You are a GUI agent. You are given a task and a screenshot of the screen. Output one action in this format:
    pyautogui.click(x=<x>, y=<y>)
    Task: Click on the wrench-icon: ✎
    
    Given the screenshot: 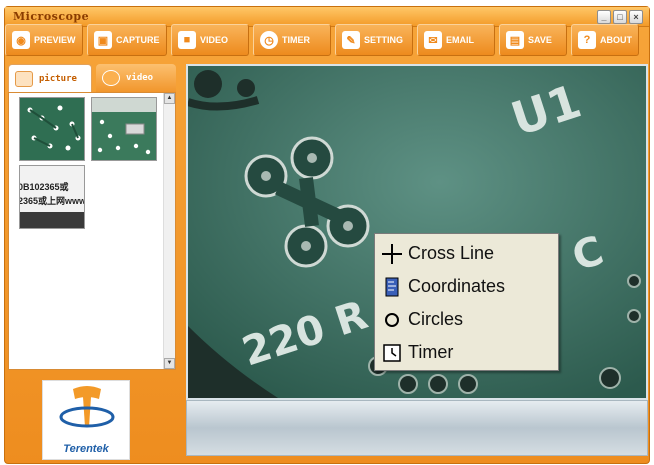 What is the action you would take?
    pyautogui.click(x=351, y=40)
    